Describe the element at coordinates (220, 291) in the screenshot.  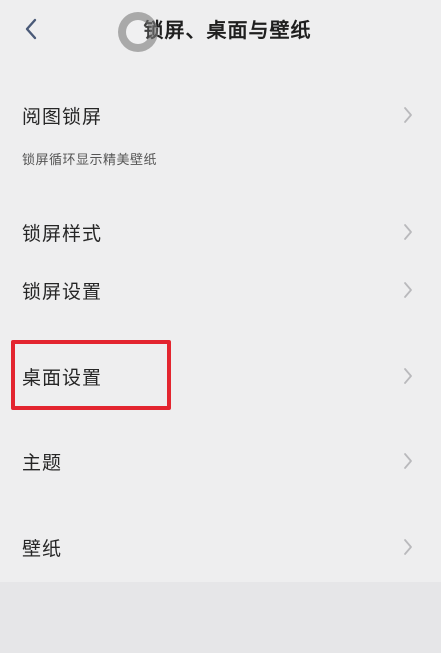
I see `list-item-lockscreen-settings: 锁屏设置` at that location.